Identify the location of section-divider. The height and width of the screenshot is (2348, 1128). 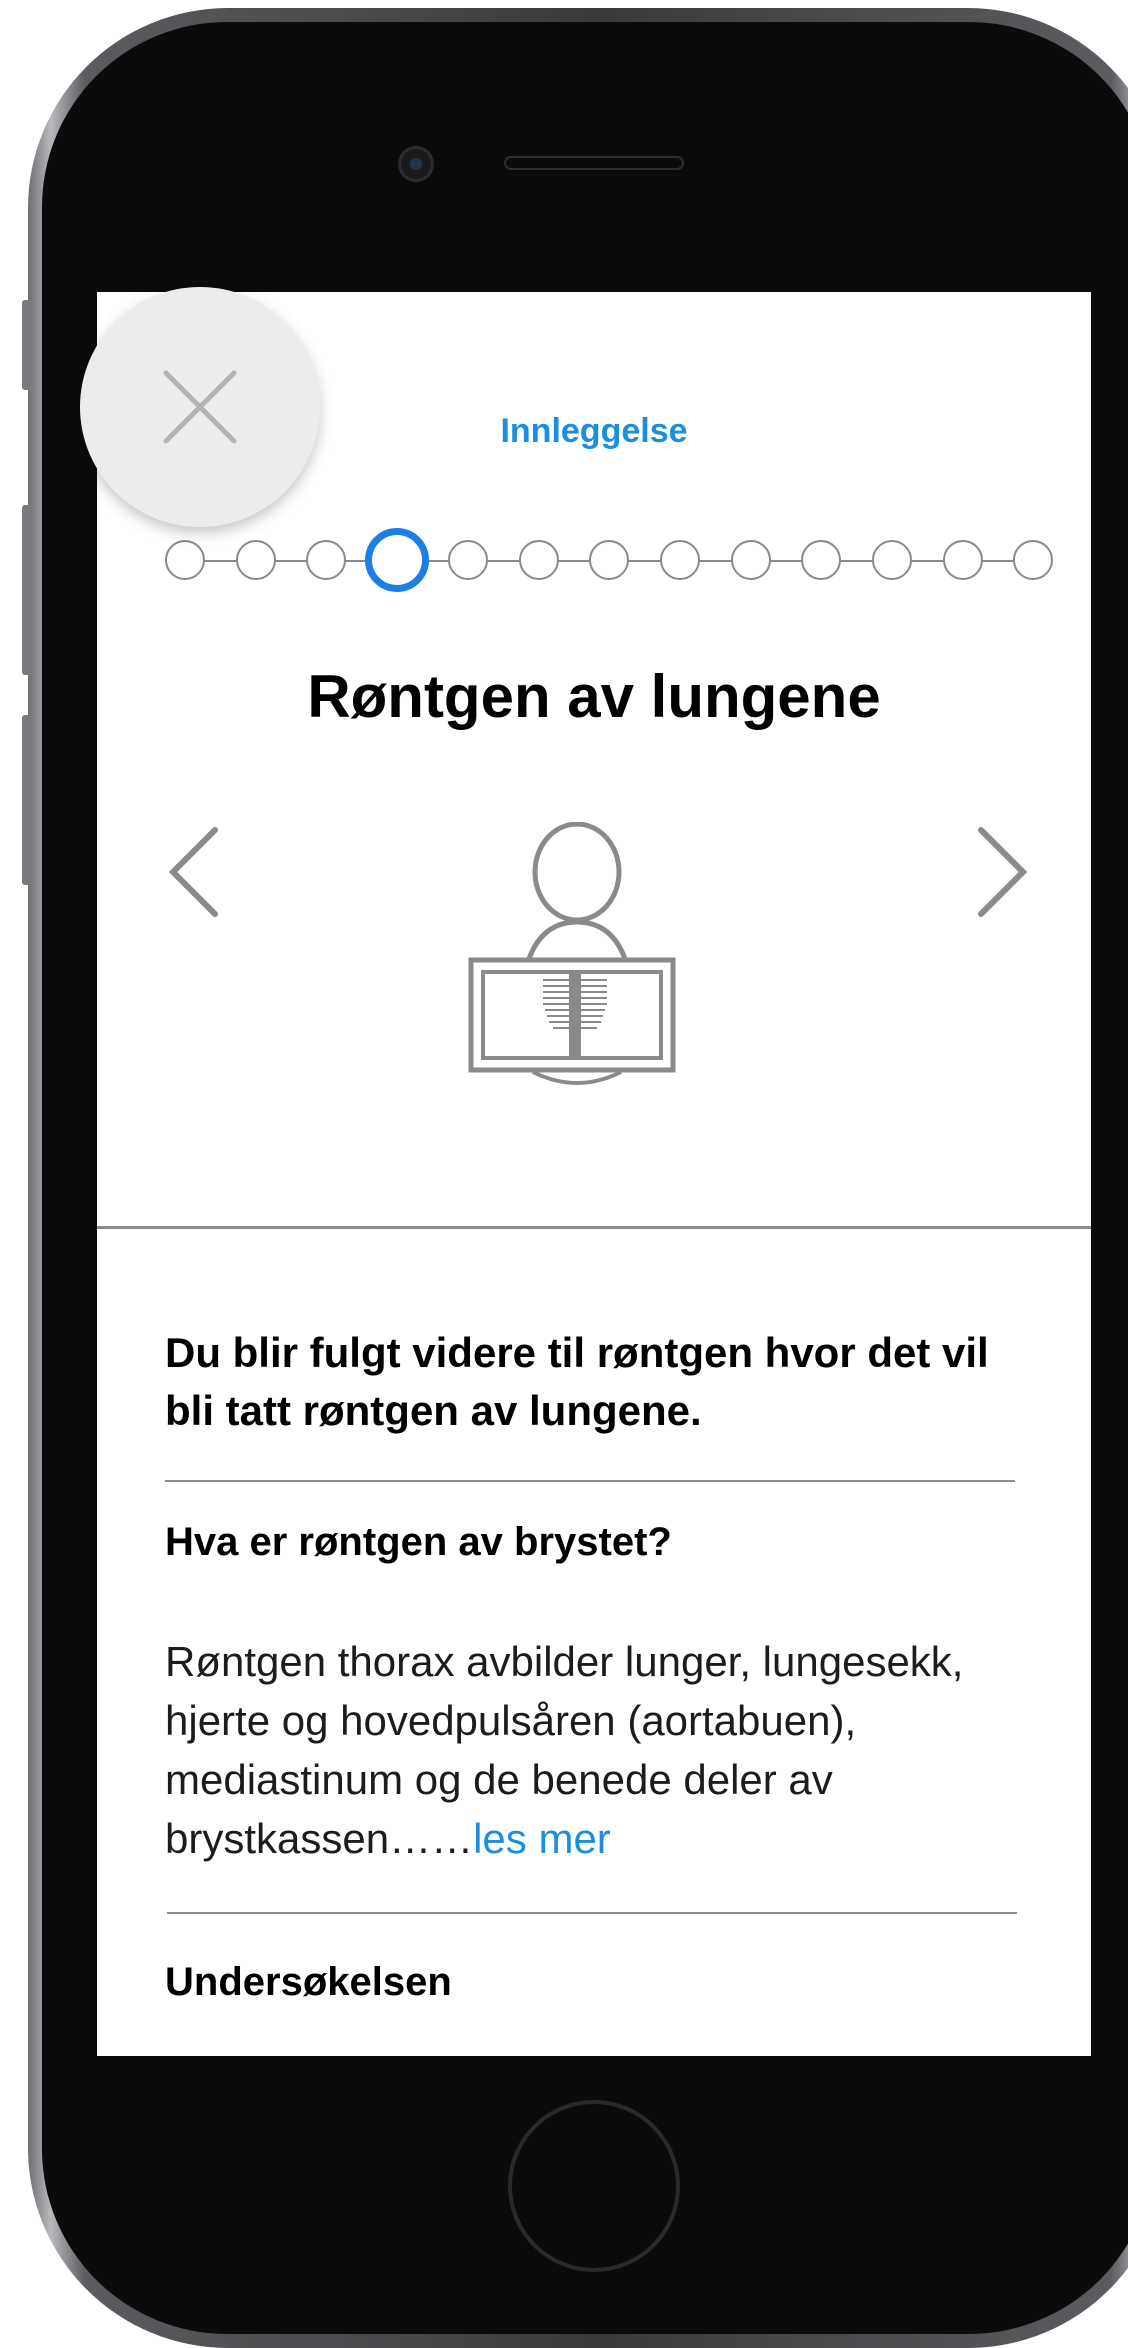
(594, 1227).